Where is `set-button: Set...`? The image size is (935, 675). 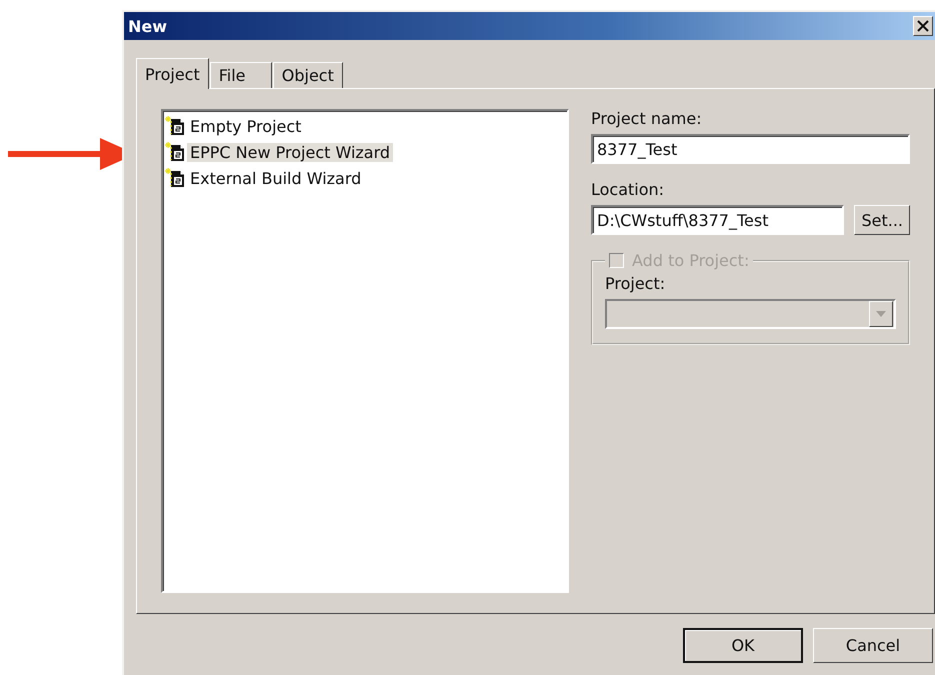 set-button: Set... is located at coordinates (882, 220).